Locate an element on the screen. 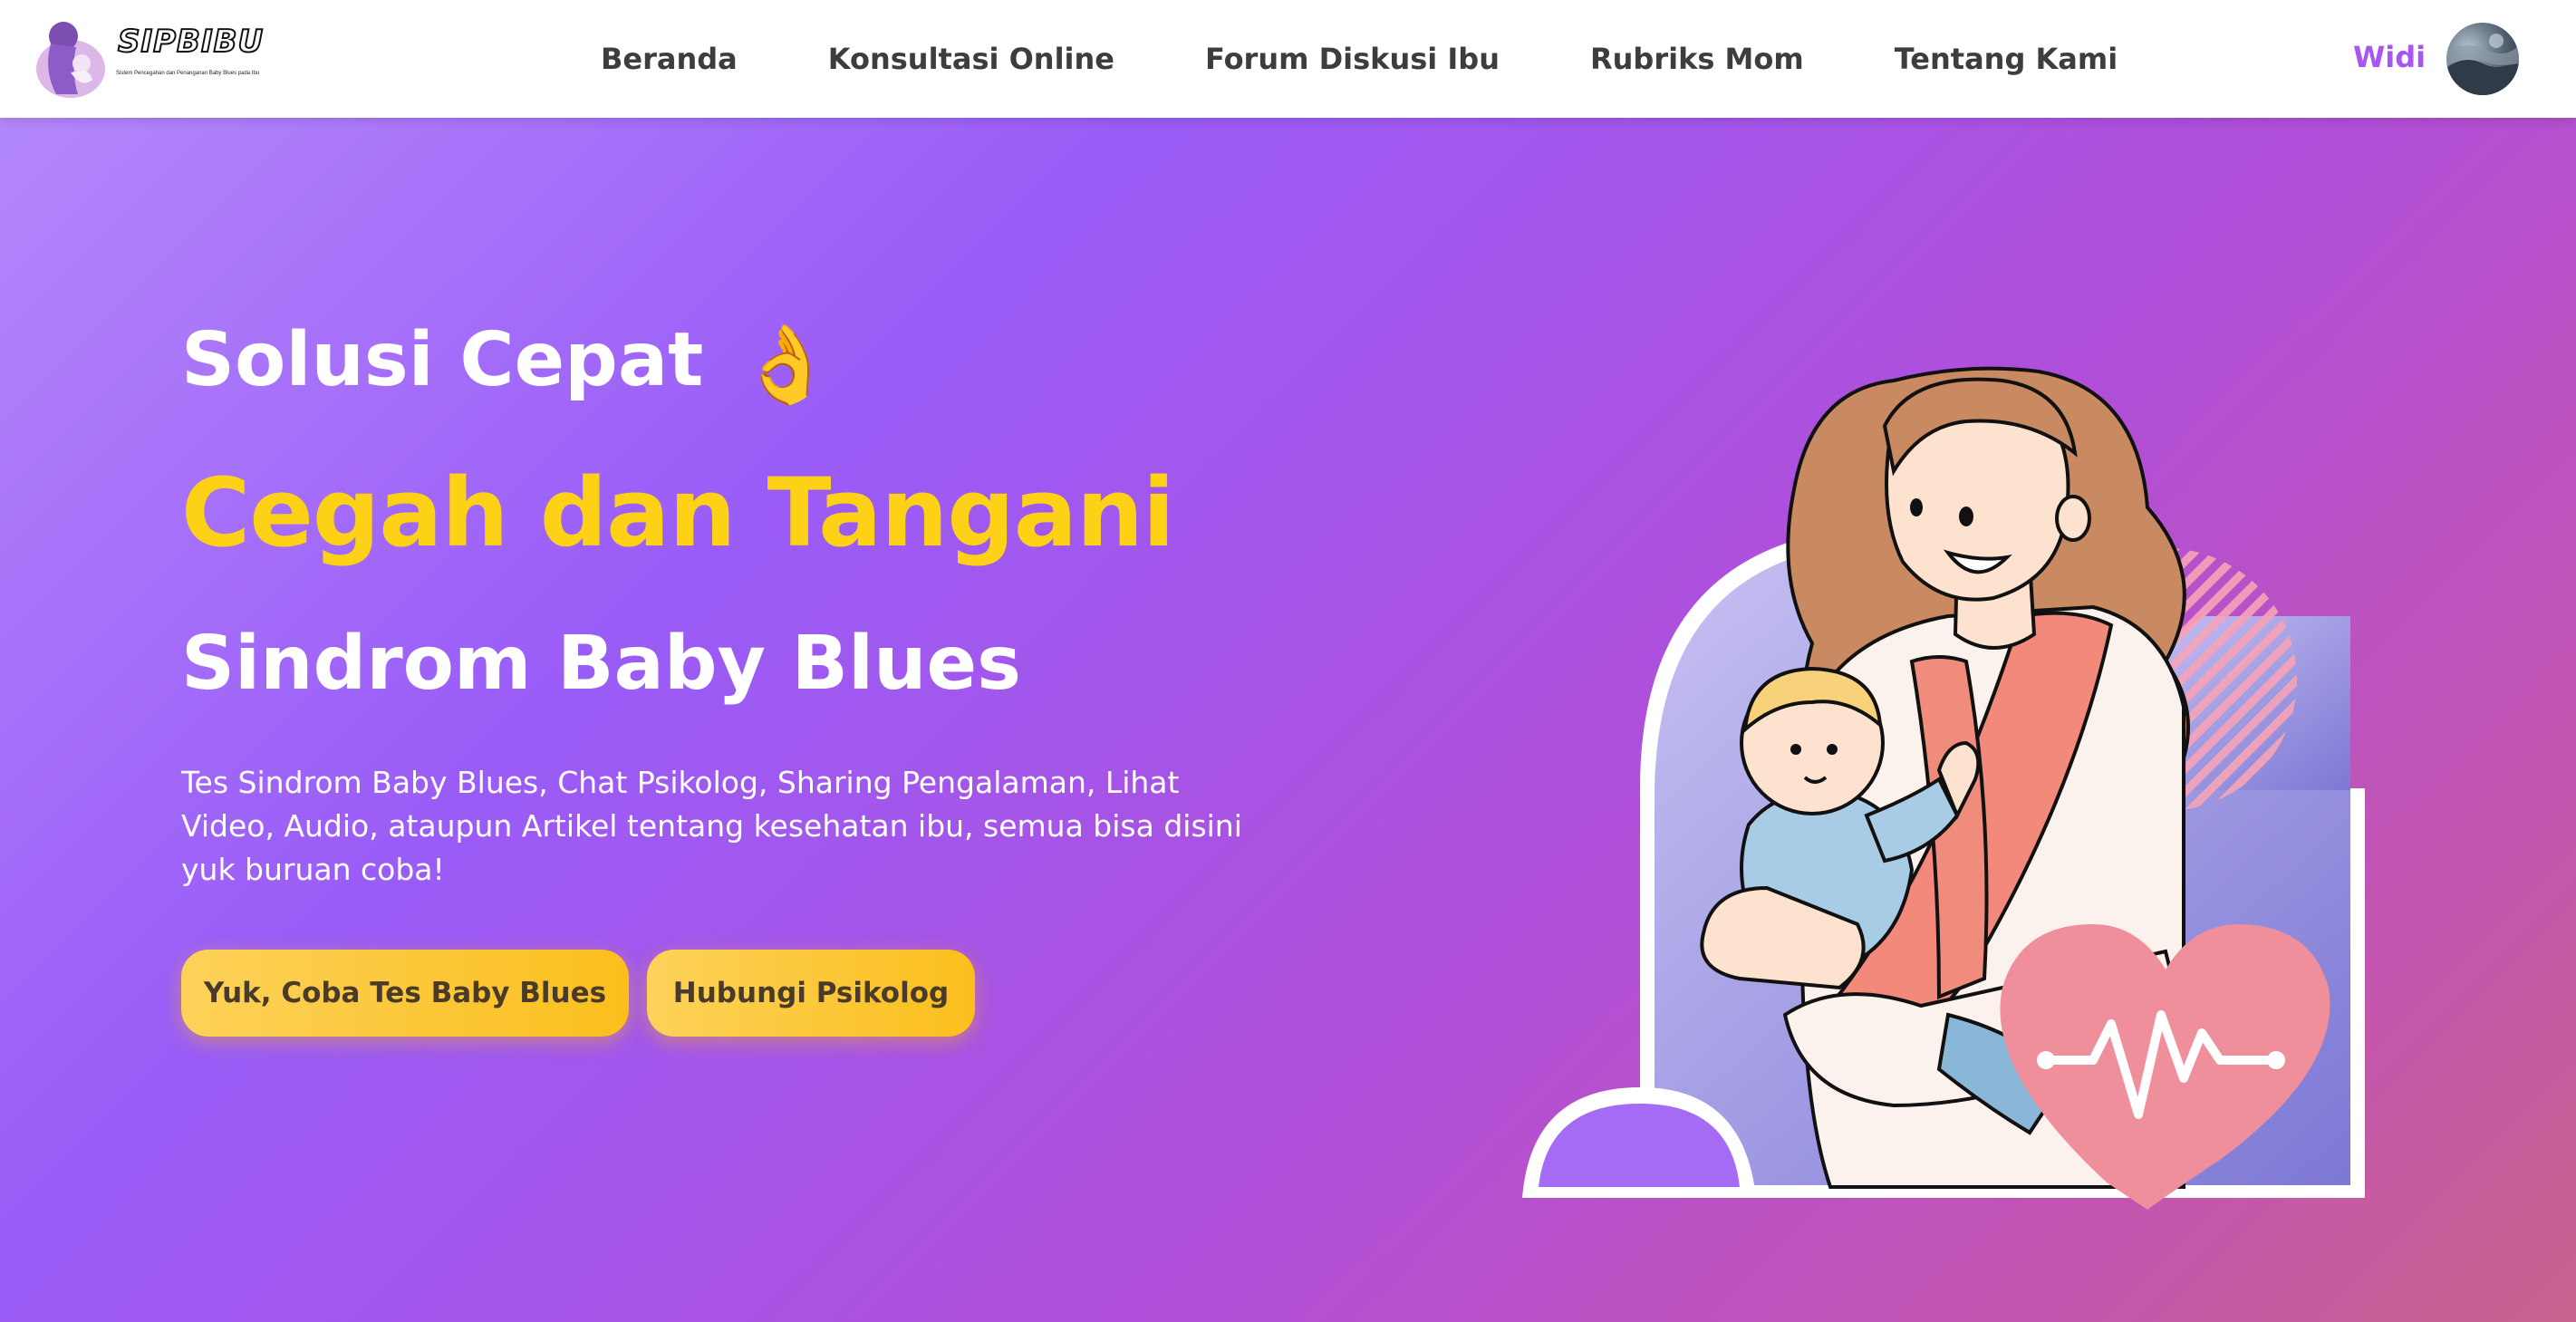 Image resolution: width=2576 pixels, height=1322 pixels. try-baby-blues-test-button: Yuk, Coba Tes Baby Blues is located at coordinates (405, 993).